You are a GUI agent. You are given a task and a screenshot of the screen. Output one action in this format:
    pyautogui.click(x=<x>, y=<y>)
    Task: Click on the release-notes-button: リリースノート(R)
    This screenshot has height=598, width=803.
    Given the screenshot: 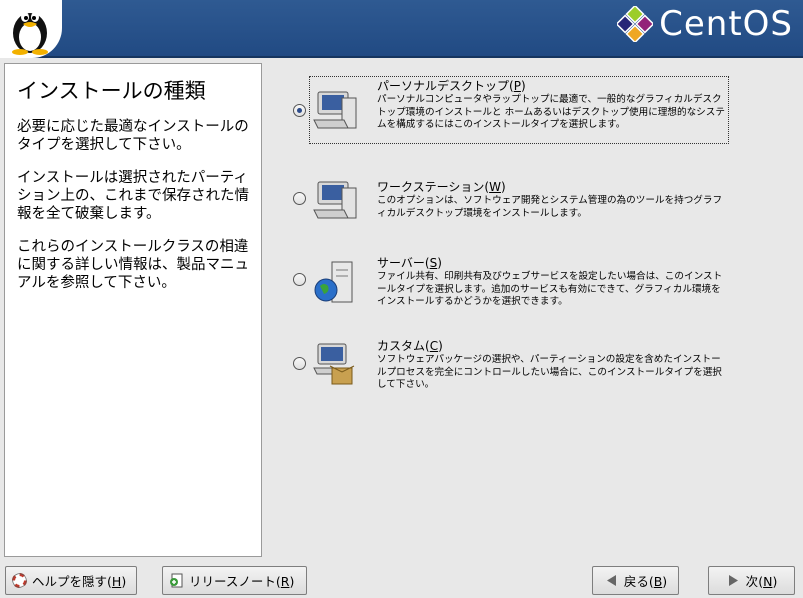 What is the action you would take?
    pyautogui.click(x=234, y=580)
    